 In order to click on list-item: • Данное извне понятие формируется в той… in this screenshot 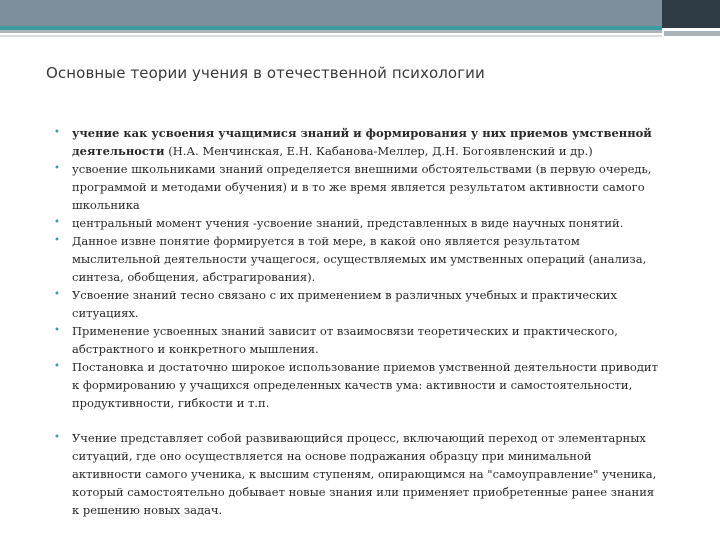, I will do `click(356, 259)`.